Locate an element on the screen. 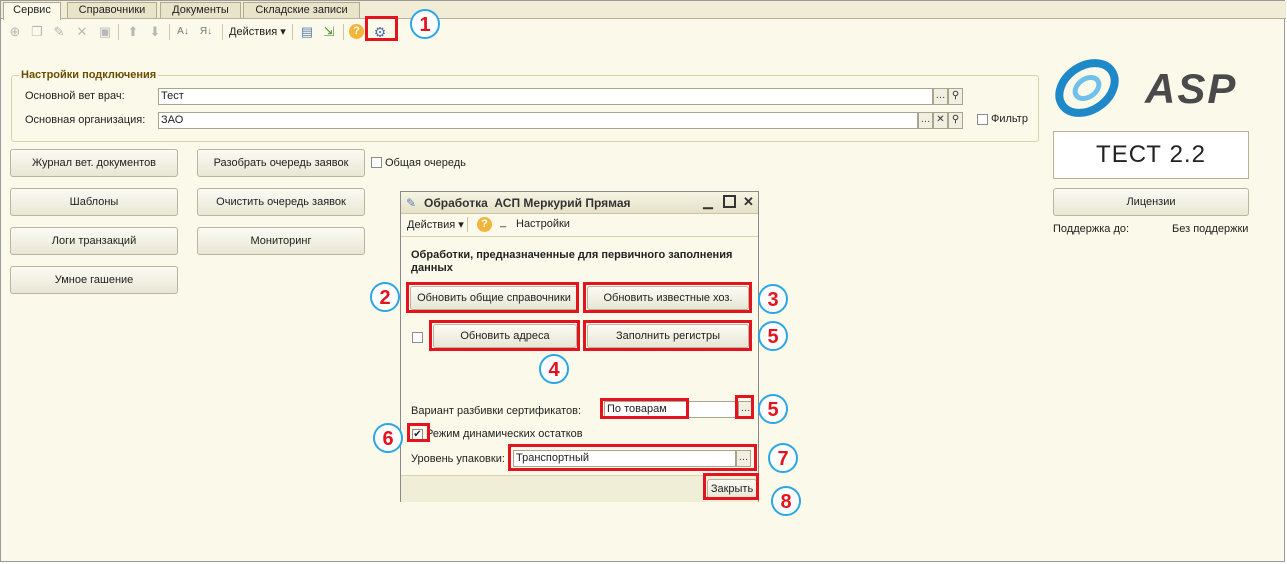 The image size is (1287, 564). marker-7: 7 is located at coordinates (783, 458).